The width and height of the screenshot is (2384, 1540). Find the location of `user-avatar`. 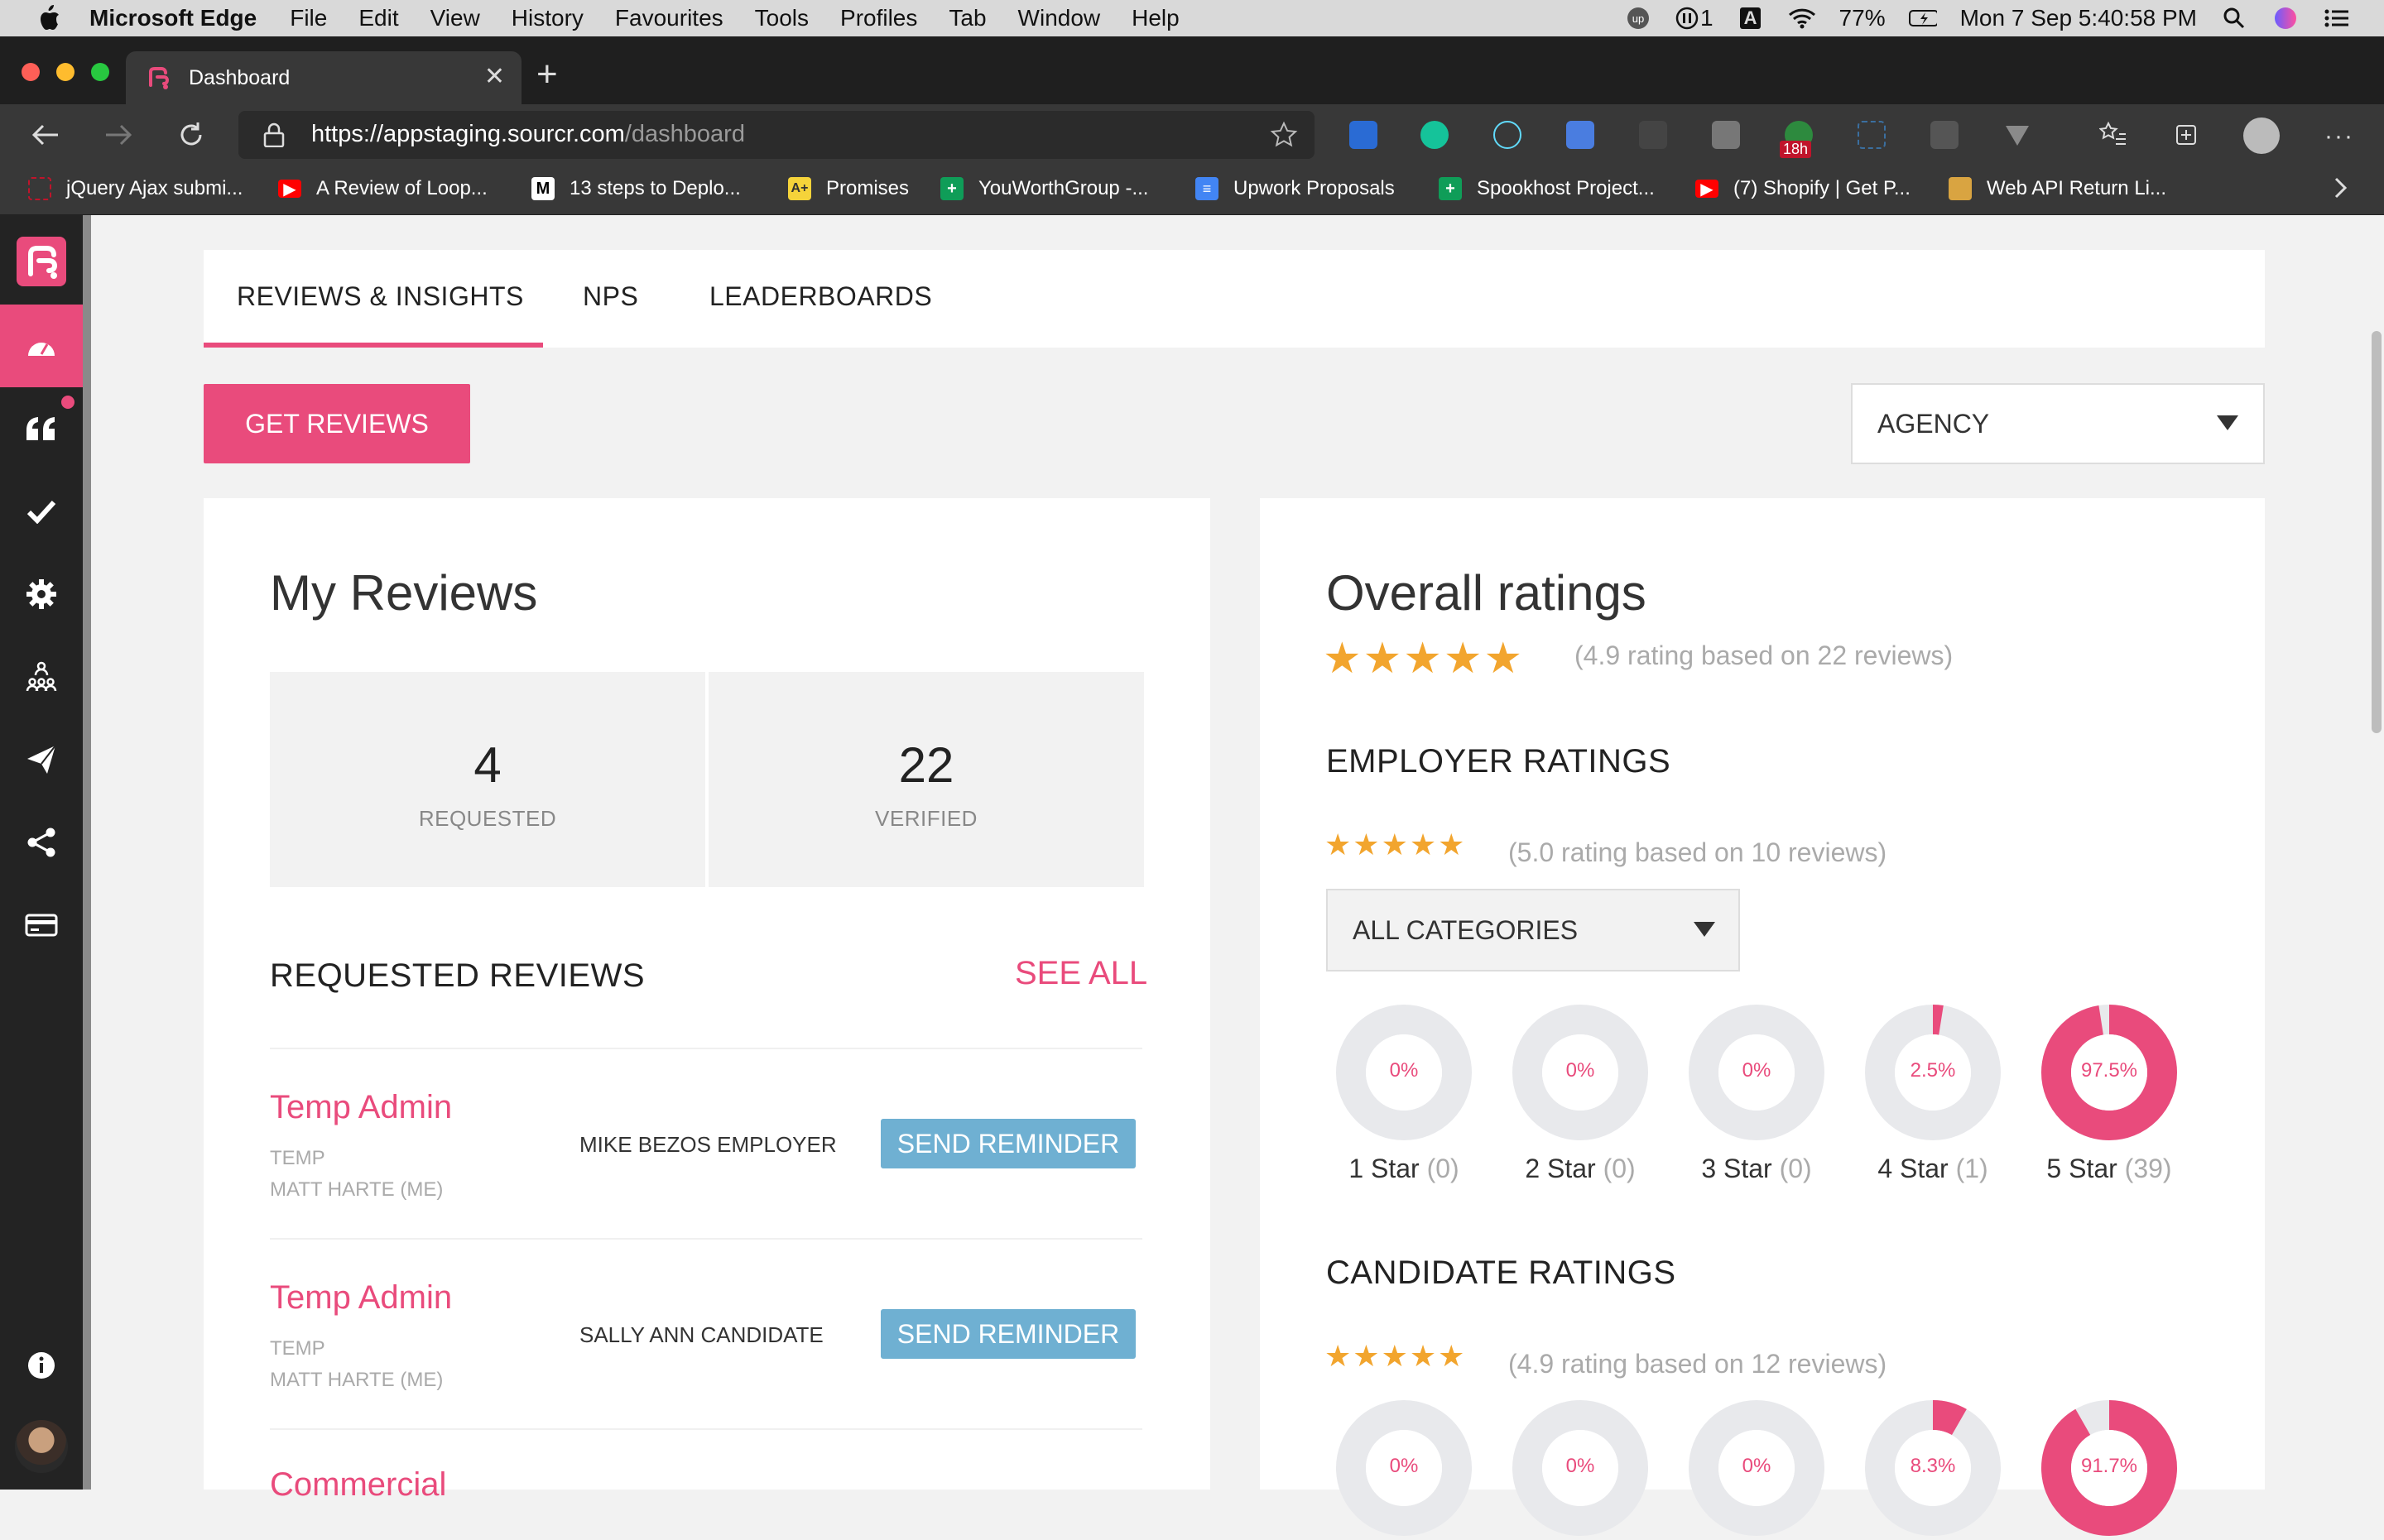

user-avatar is located at coordinates (41, 1447).